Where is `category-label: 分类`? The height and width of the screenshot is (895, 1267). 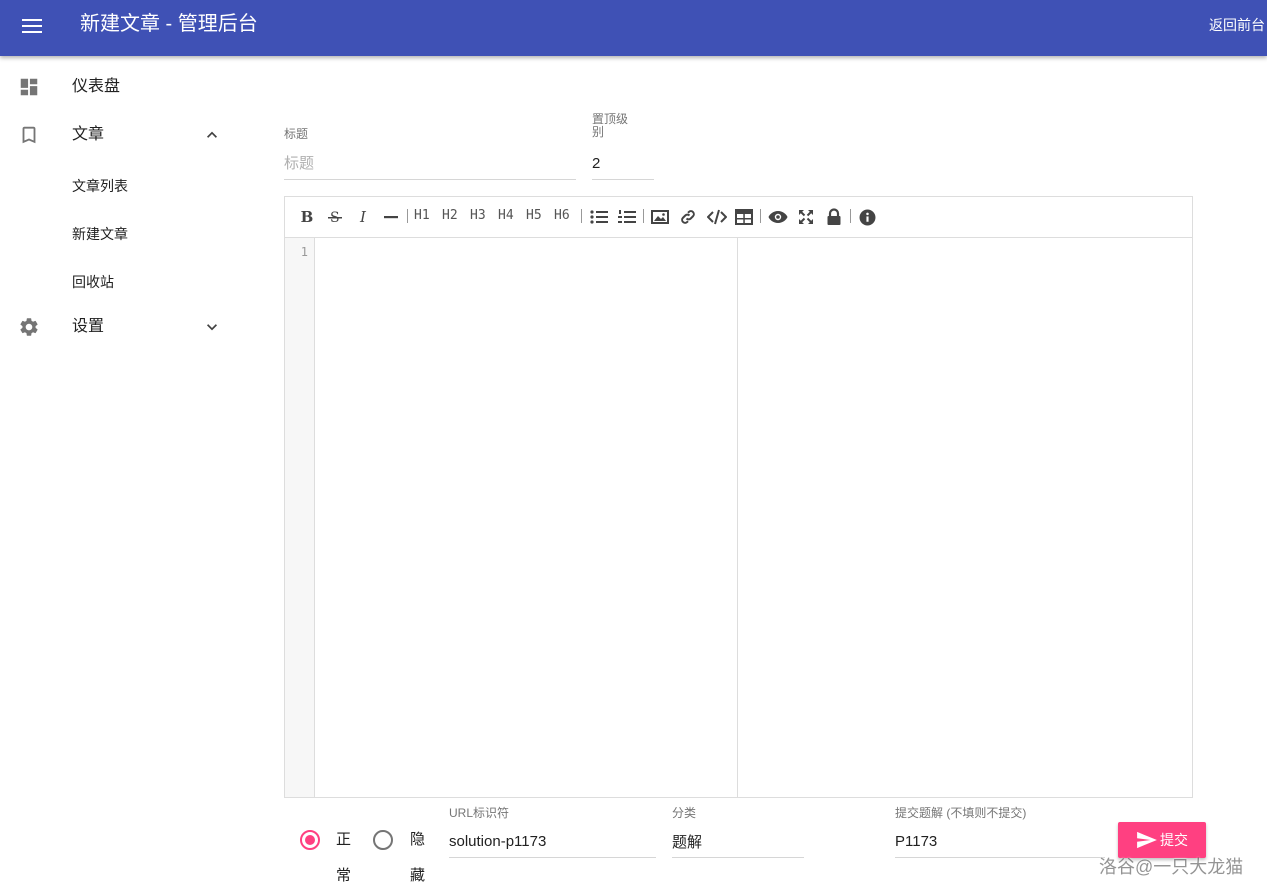 category-label: 分类 is located at coordinates (684, 813).